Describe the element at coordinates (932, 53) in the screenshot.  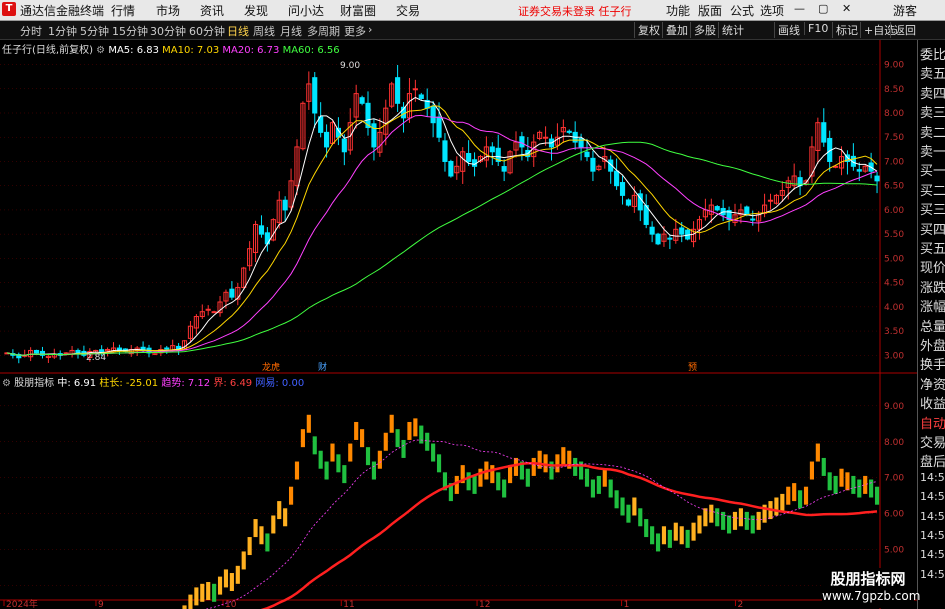
I see `quote-panel-label: 委比` at that location.